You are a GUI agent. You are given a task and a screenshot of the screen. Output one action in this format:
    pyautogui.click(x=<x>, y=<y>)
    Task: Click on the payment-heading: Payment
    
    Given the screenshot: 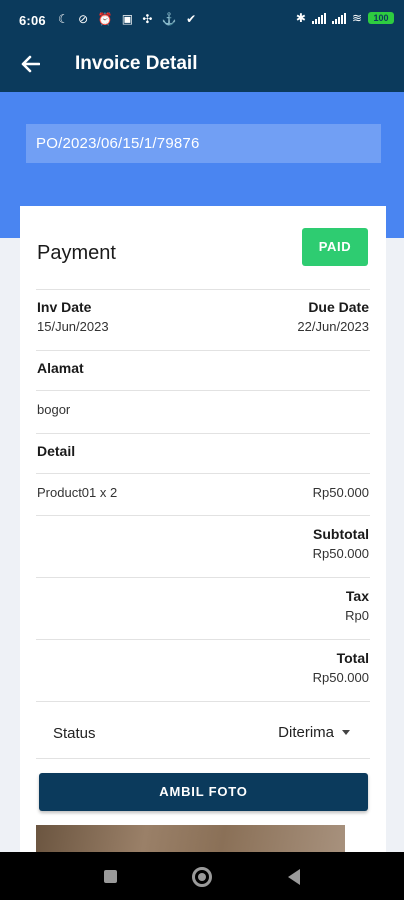 What is the action you would take?
    pyautogui.click(x=76, y=253)
    